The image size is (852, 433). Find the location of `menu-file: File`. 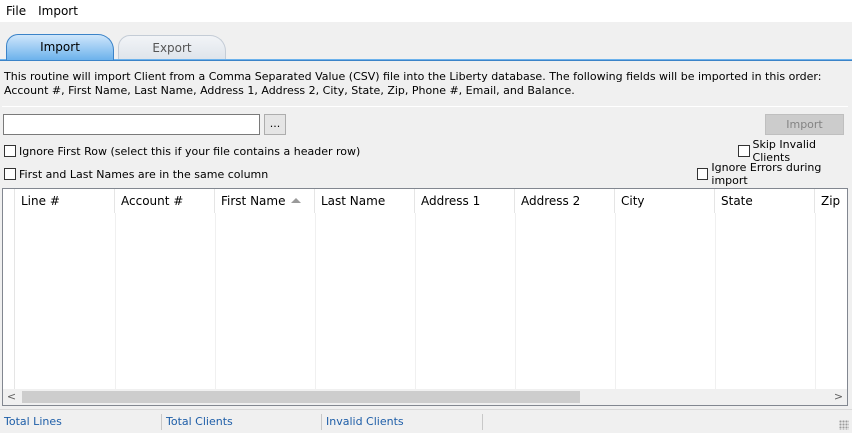

menu-file: File is located at coordinates (16, 11).